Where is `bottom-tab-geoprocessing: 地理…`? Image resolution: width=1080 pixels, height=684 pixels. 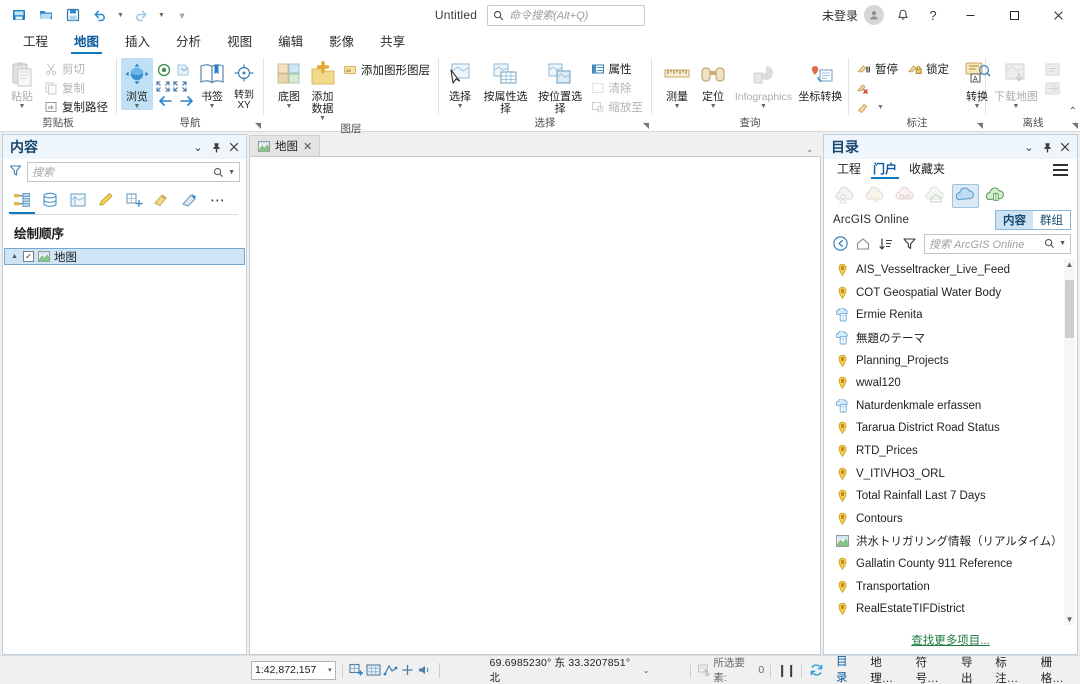 bottom-tab-geoprocessing: 地理… is located at coordinates (886, 669).